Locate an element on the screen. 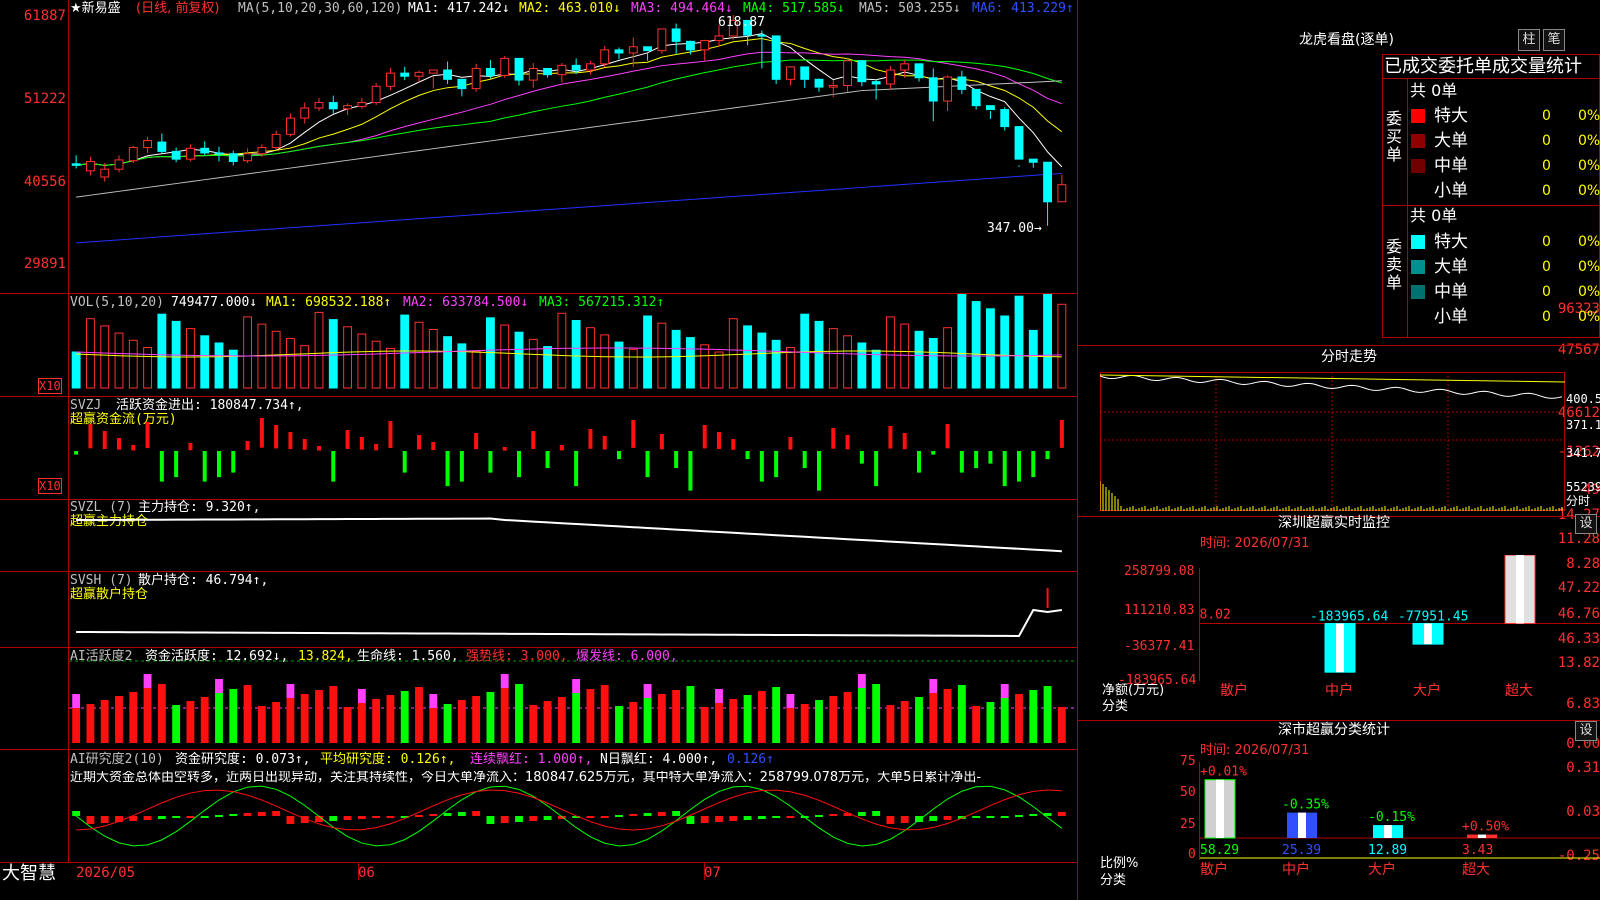  pen-button: 笔 is located at coordinates (1554, 40).